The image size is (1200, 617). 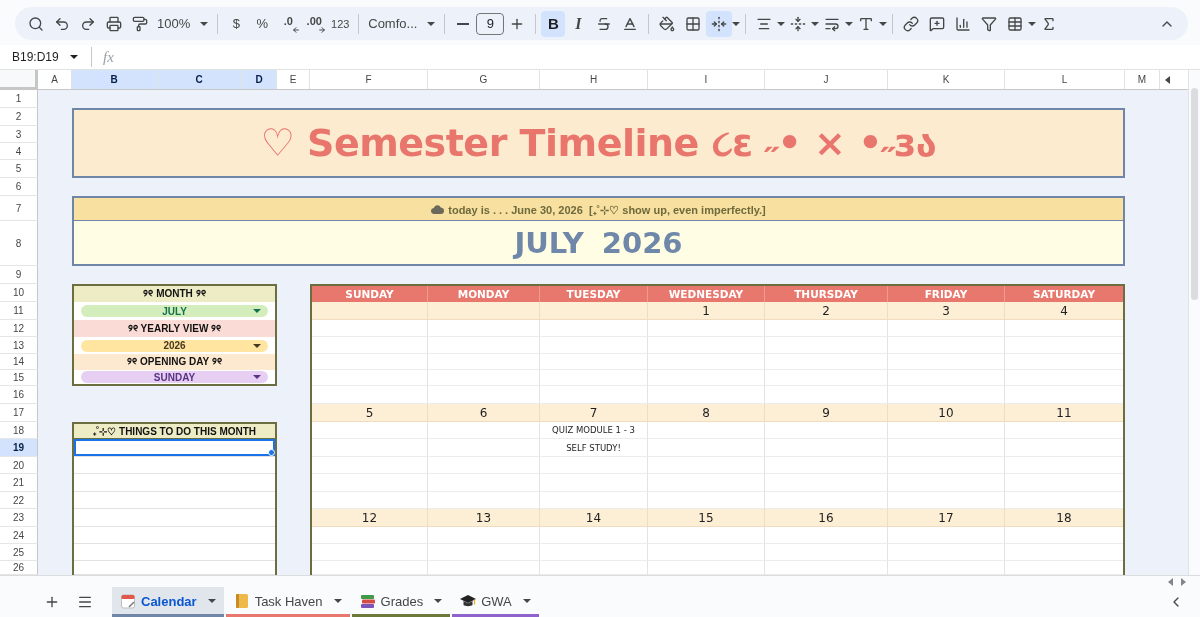 What do you see at coordinates (19, 362) in the screenshot?
I see `row-header: 14` at bounding box center [19, 362].